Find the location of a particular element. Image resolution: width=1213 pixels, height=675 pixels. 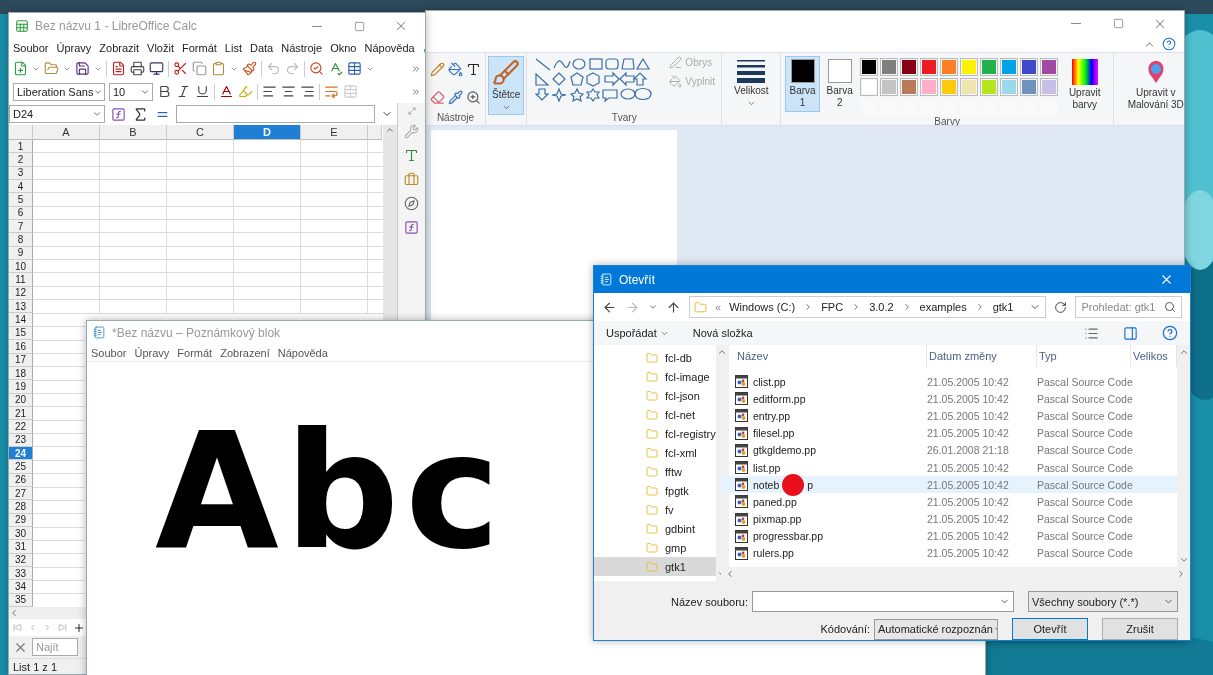

redo-icon is located at coordinates (292, 68).